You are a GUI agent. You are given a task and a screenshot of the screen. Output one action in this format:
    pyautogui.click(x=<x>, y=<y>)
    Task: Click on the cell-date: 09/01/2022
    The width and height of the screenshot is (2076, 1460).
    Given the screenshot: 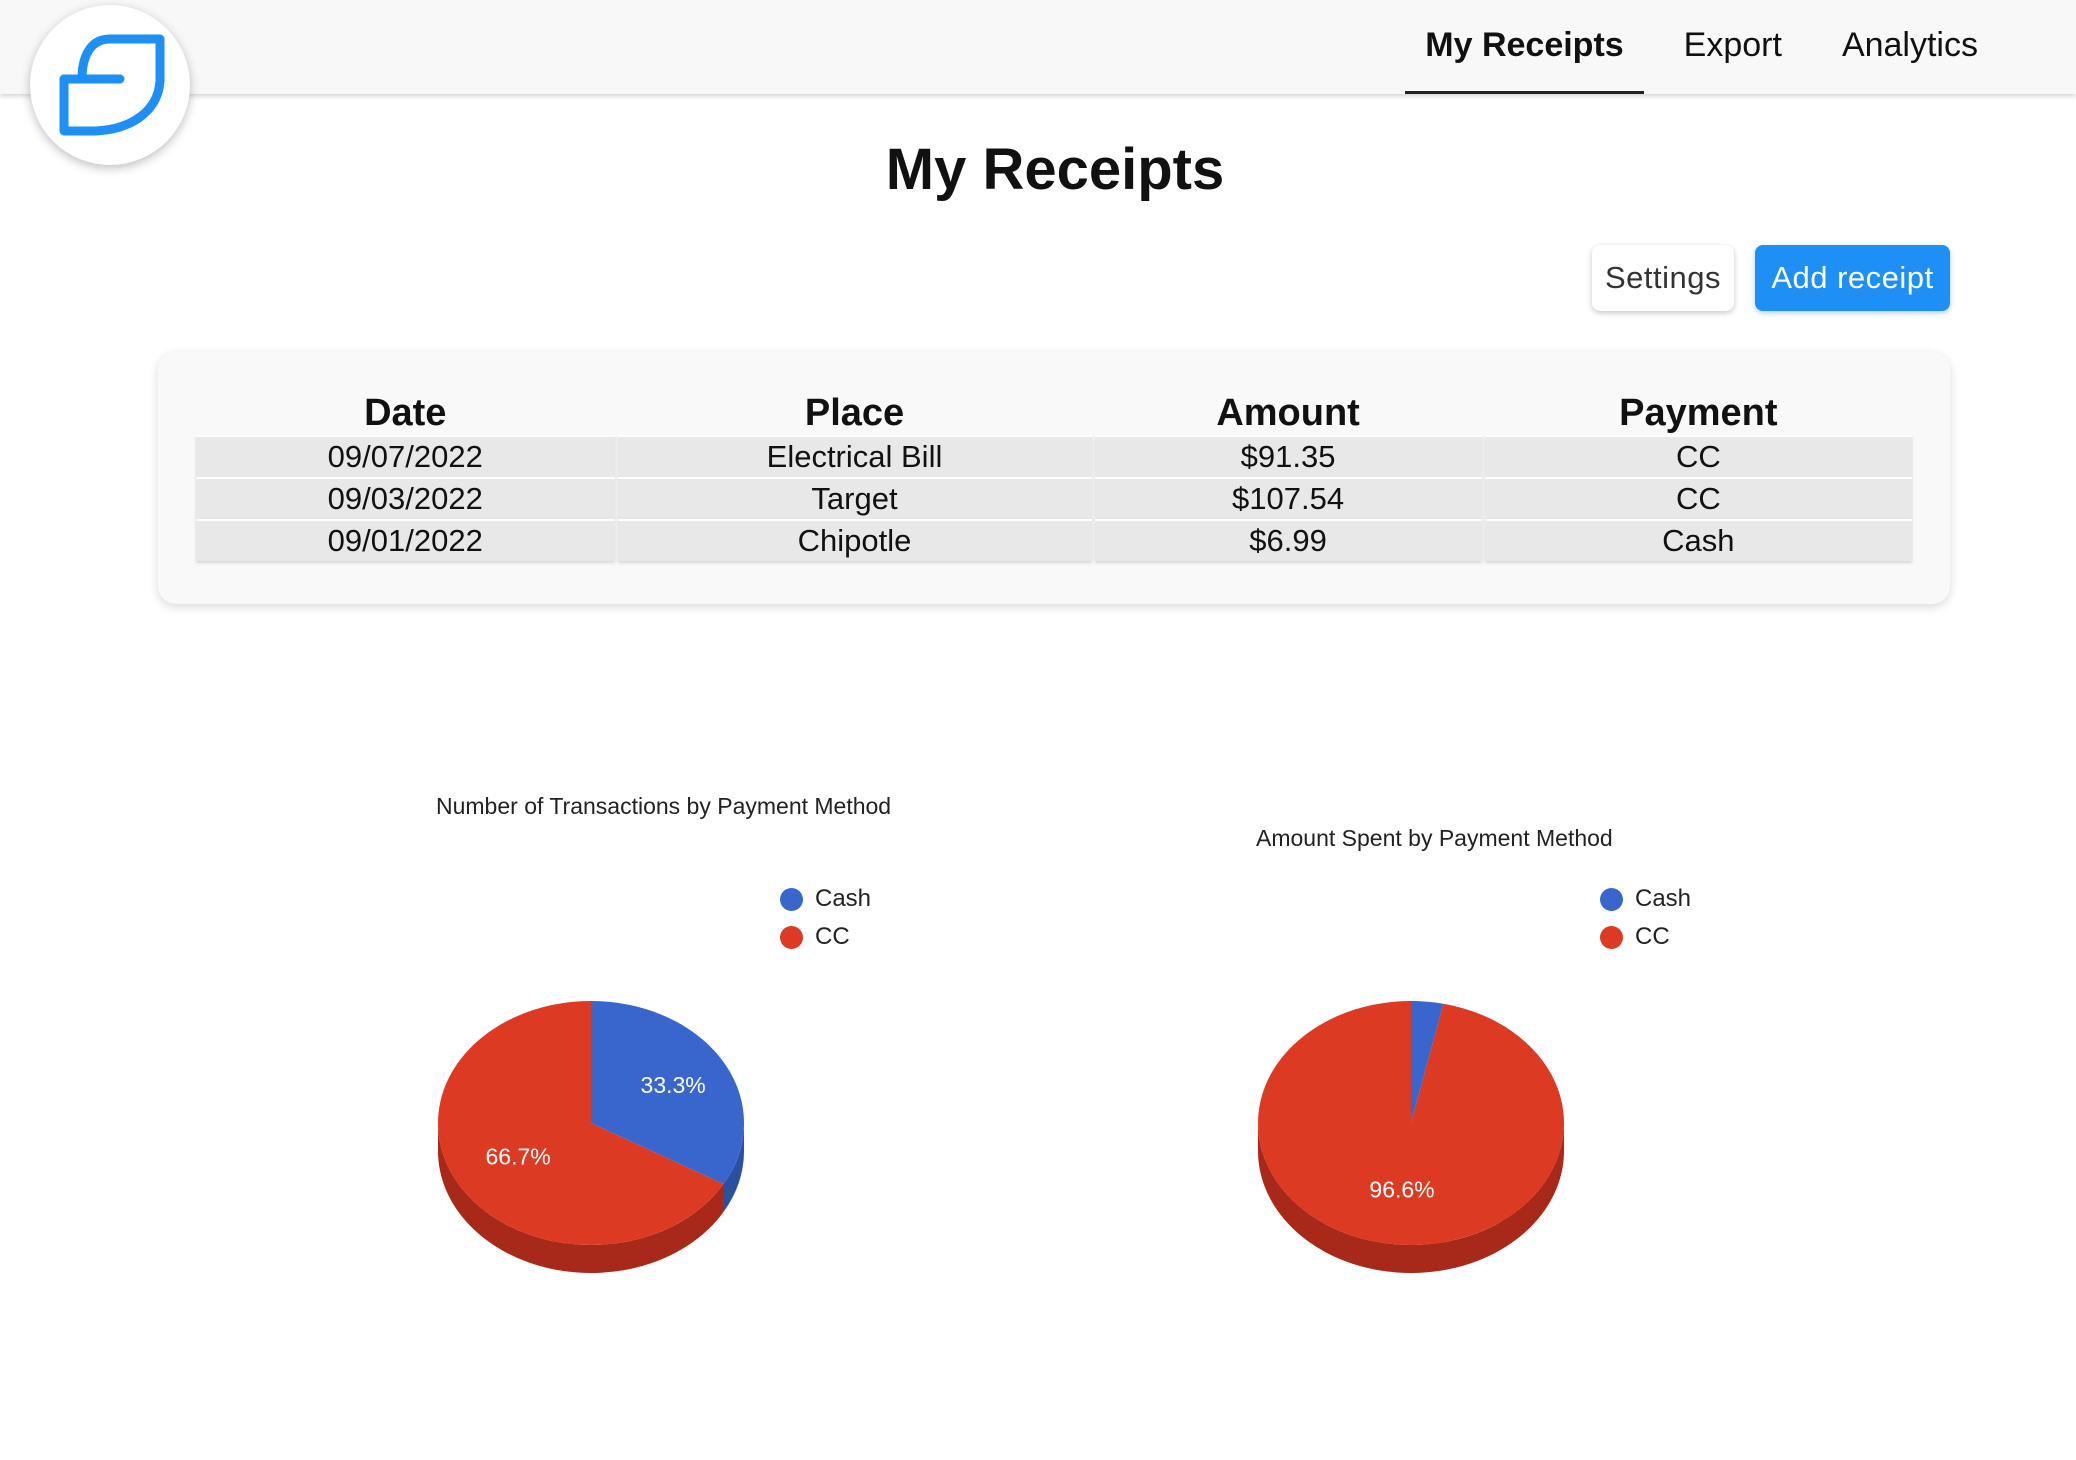 What is the action you would take?
    pyautogui.click(x=405, y=540)
    